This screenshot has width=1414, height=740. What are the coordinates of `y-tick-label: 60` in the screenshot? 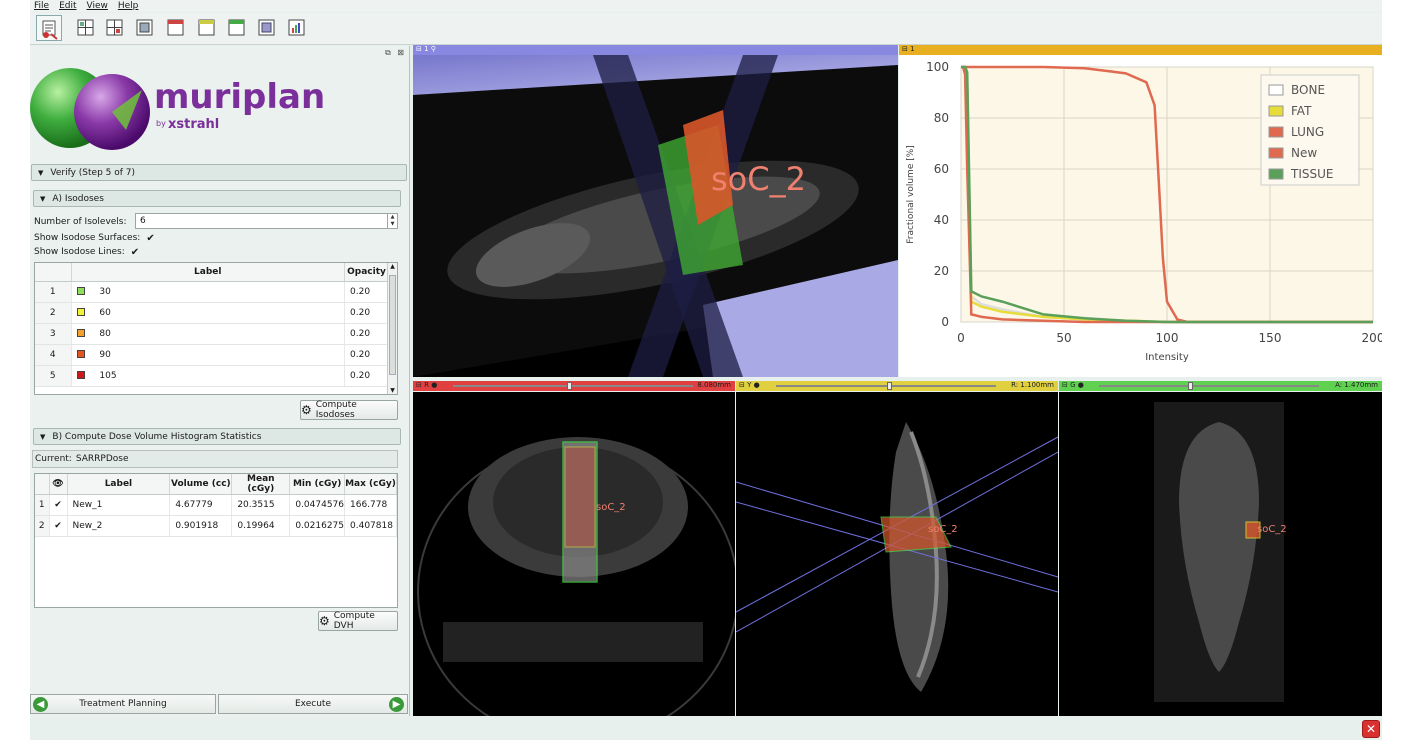 It's located at (941, 169).